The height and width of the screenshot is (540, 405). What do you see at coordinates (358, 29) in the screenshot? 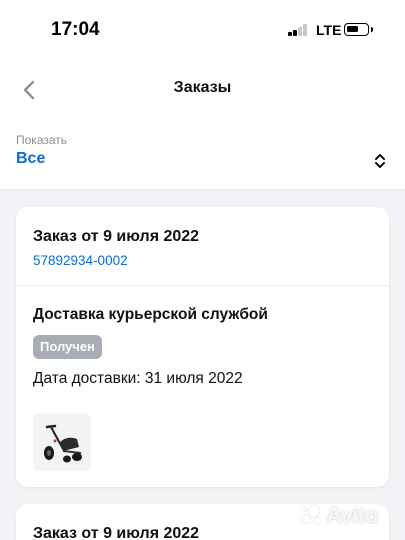
I see `battery-icon` at bounding box center [358, 29].